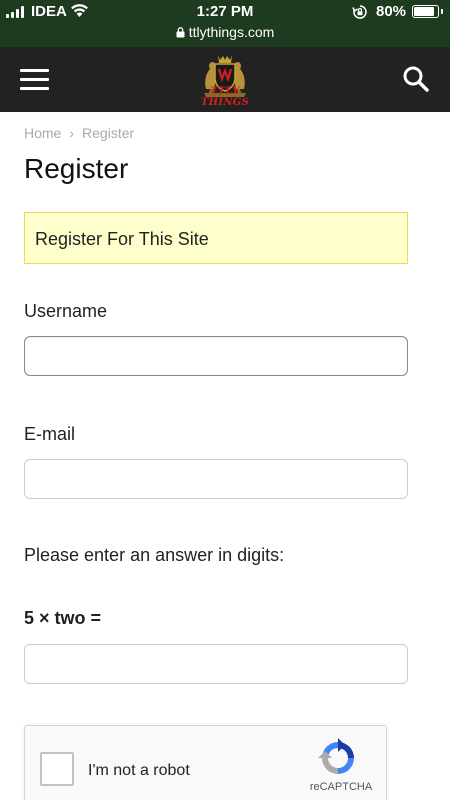 The image size is (450, 800). What do you see at coordinates (34, 80) in the screenshot?
I see `hamburger-icon` at bounding box center [34, 80].